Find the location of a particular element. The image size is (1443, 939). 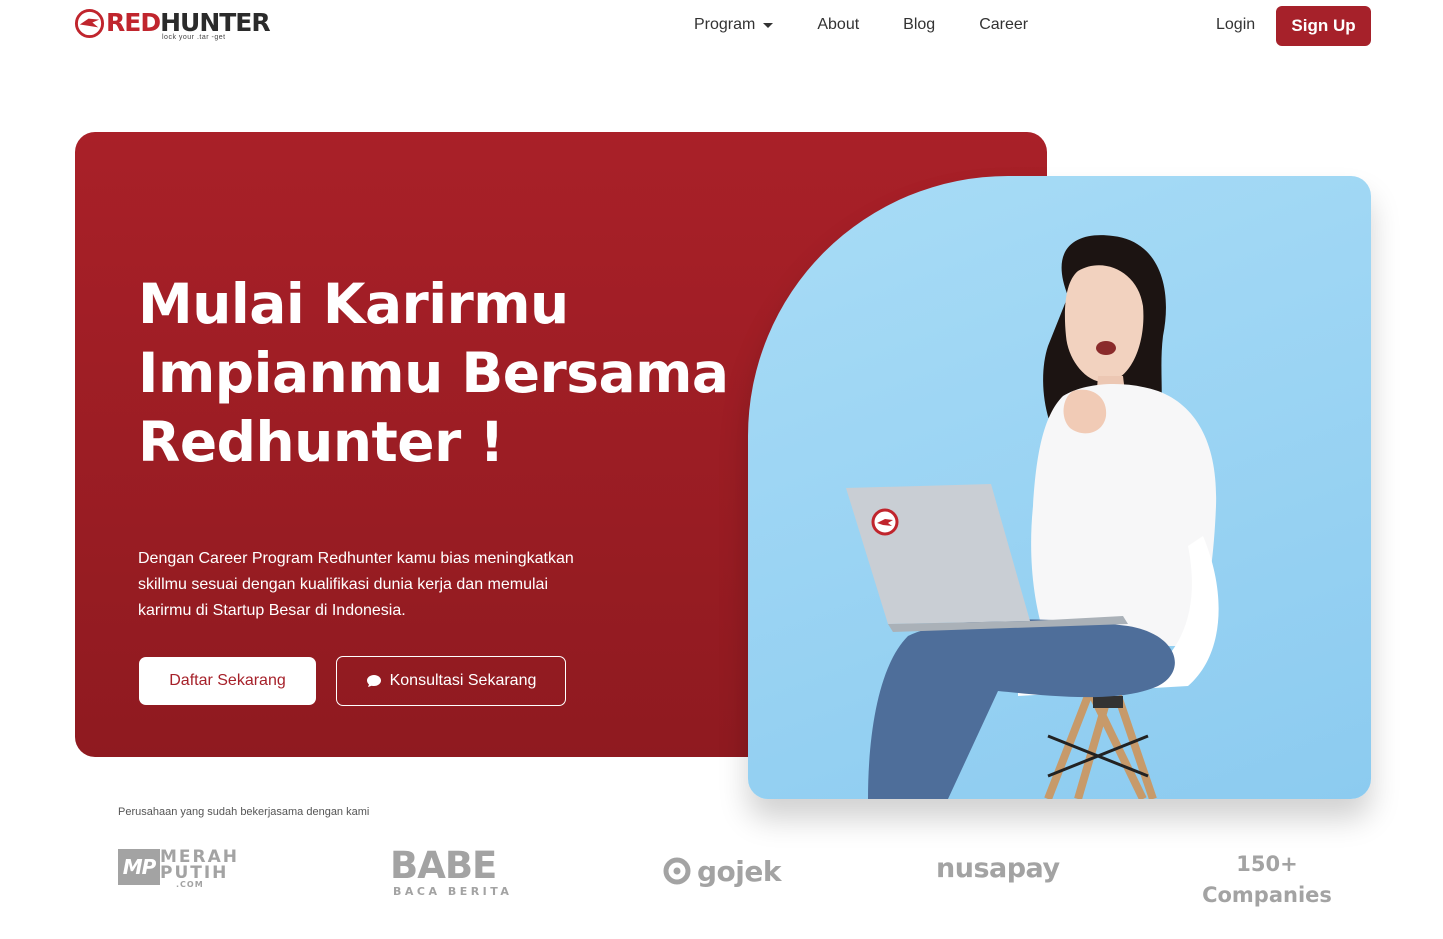

login-link: Login is located at coordinates (1235, 25).